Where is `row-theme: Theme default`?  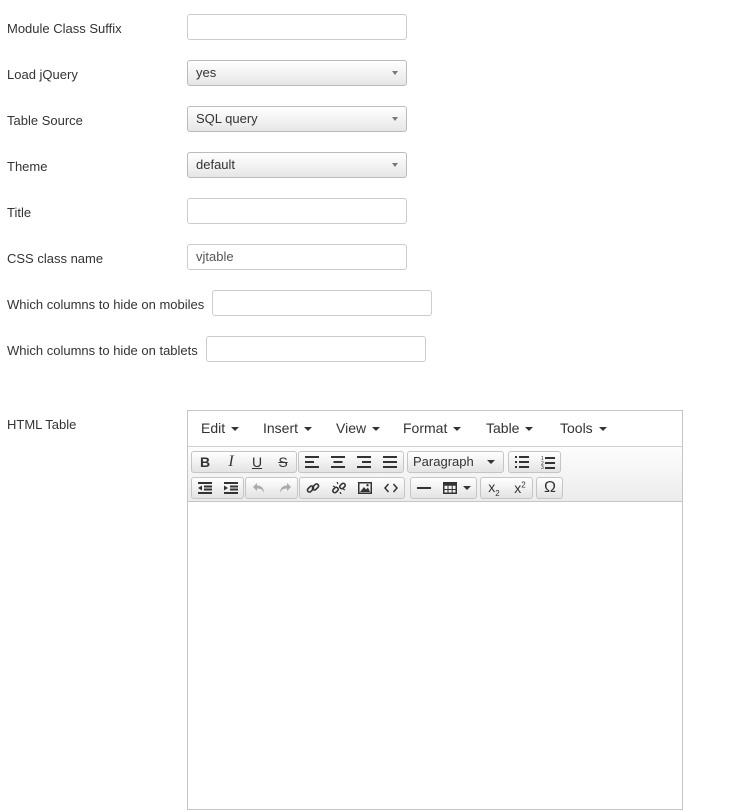 row-theme: Theme default is located at coordinates (372, 166).